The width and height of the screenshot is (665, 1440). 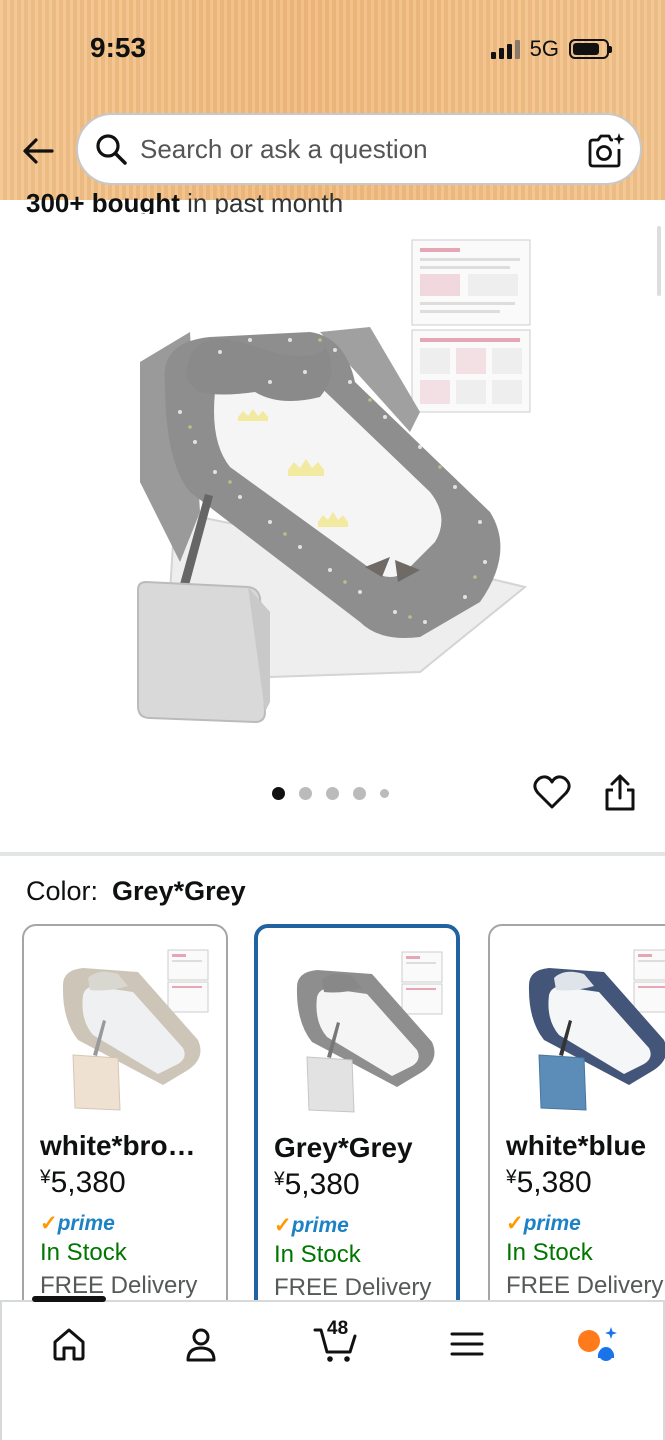 I want to click on status-icons: 5G, so click(x=551, y=49).